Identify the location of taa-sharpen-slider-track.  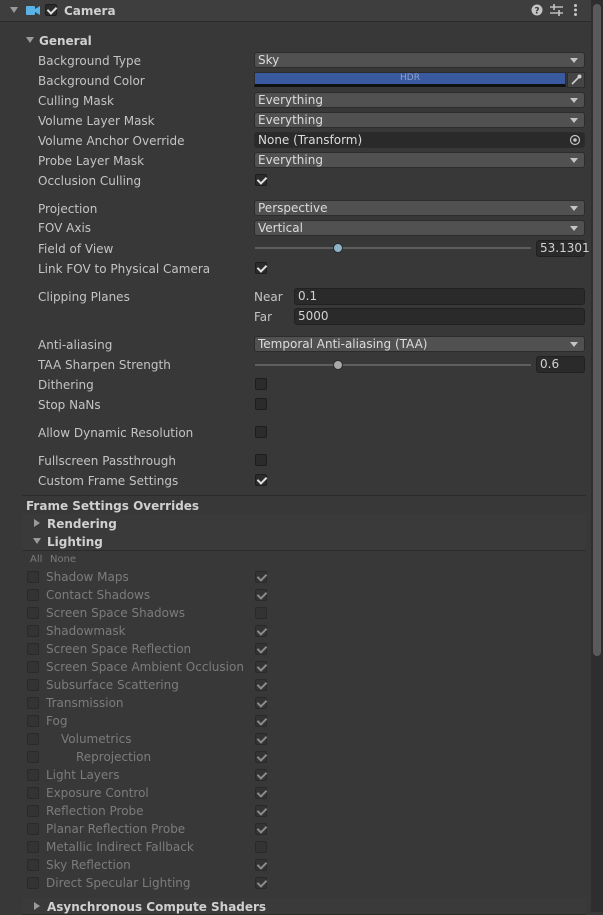
(393, 365).